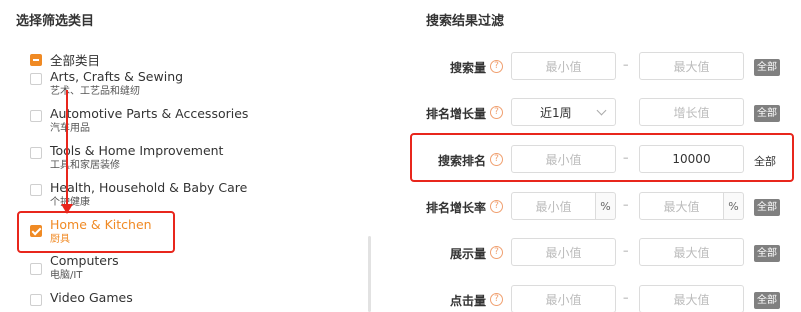 This screenshot has width=801, height=312. Describe the element at coordinates (66, 275) in the screenshot. I see `category-label-zh: 电脑/IT` at that location.